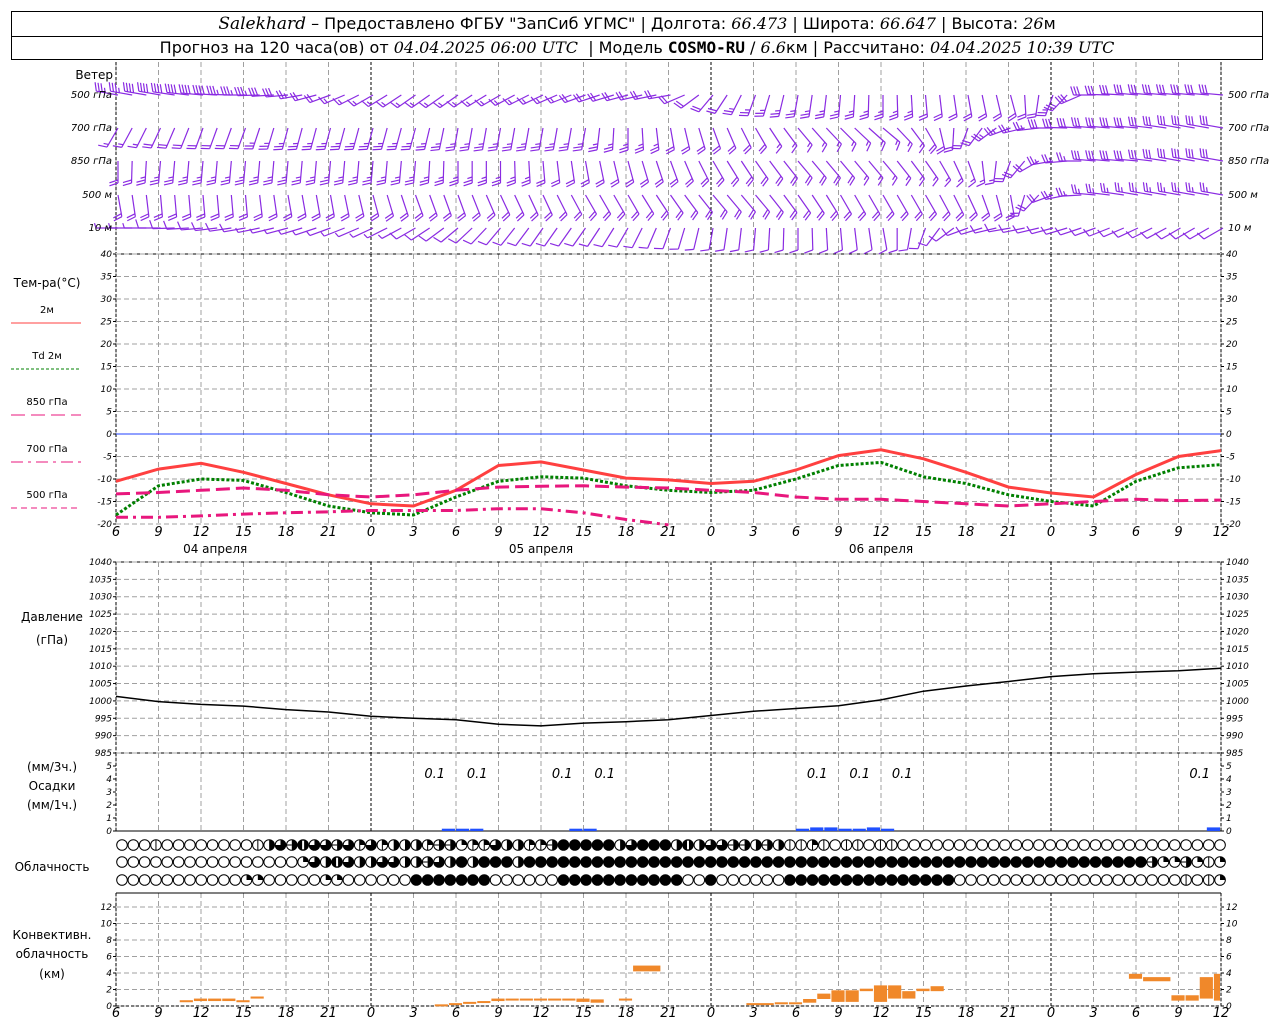 The width and height of the screenshot is (1280, 1024). I want to click on pressure-tick-label: 1005, so click(100, 685).